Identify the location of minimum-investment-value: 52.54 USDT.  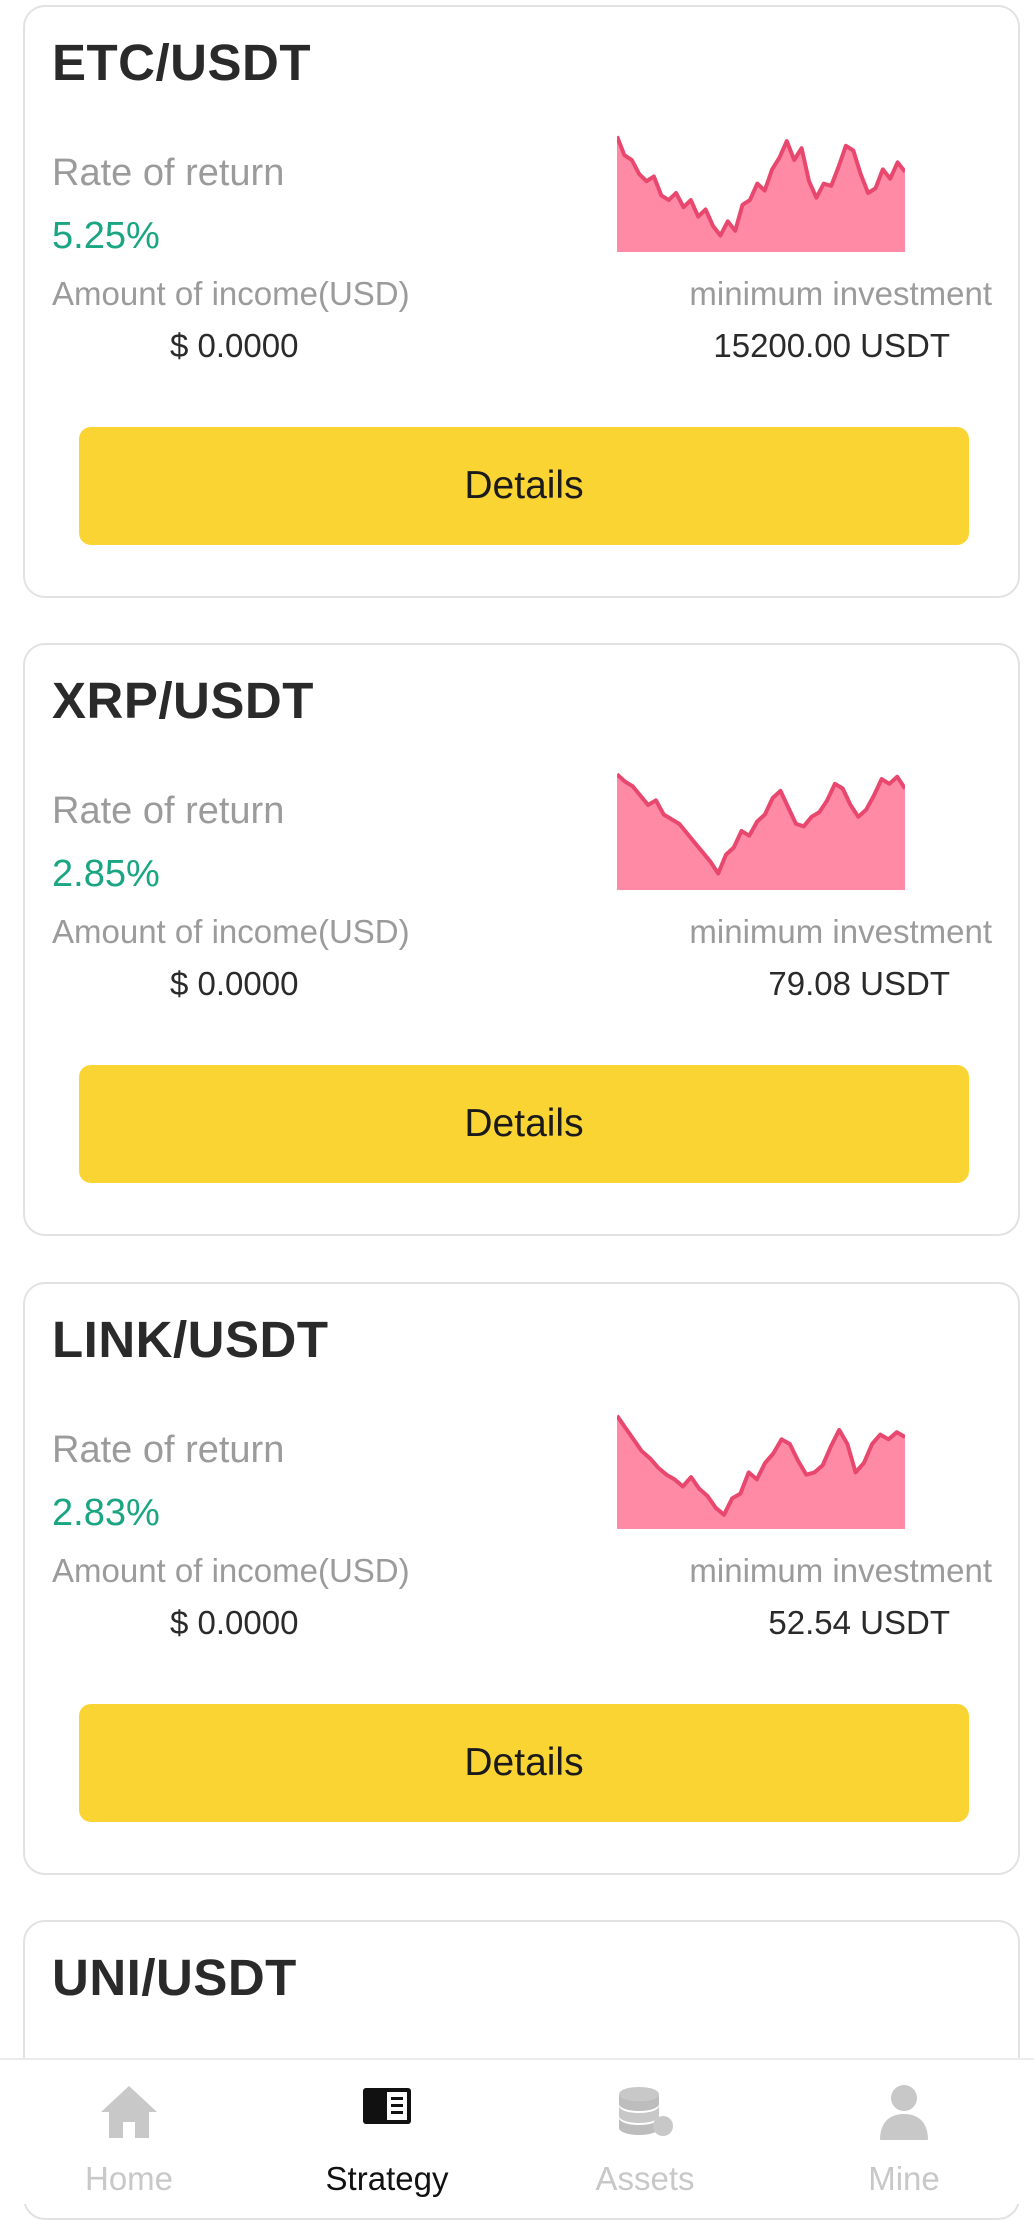
(859, 1622).